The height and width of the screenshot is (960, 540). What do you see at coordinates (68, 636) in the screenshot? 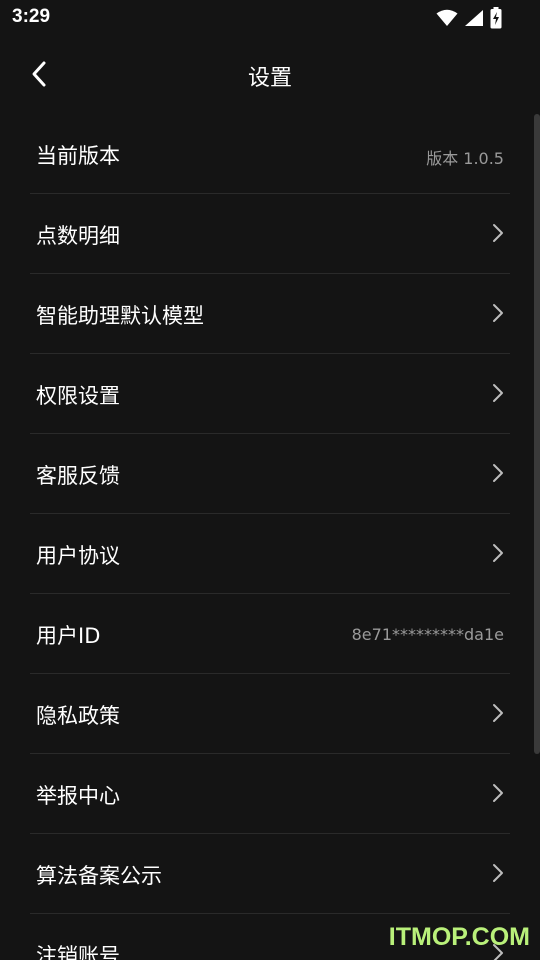
I see `row-label: 用户ID` at bounding box center [68, 636].